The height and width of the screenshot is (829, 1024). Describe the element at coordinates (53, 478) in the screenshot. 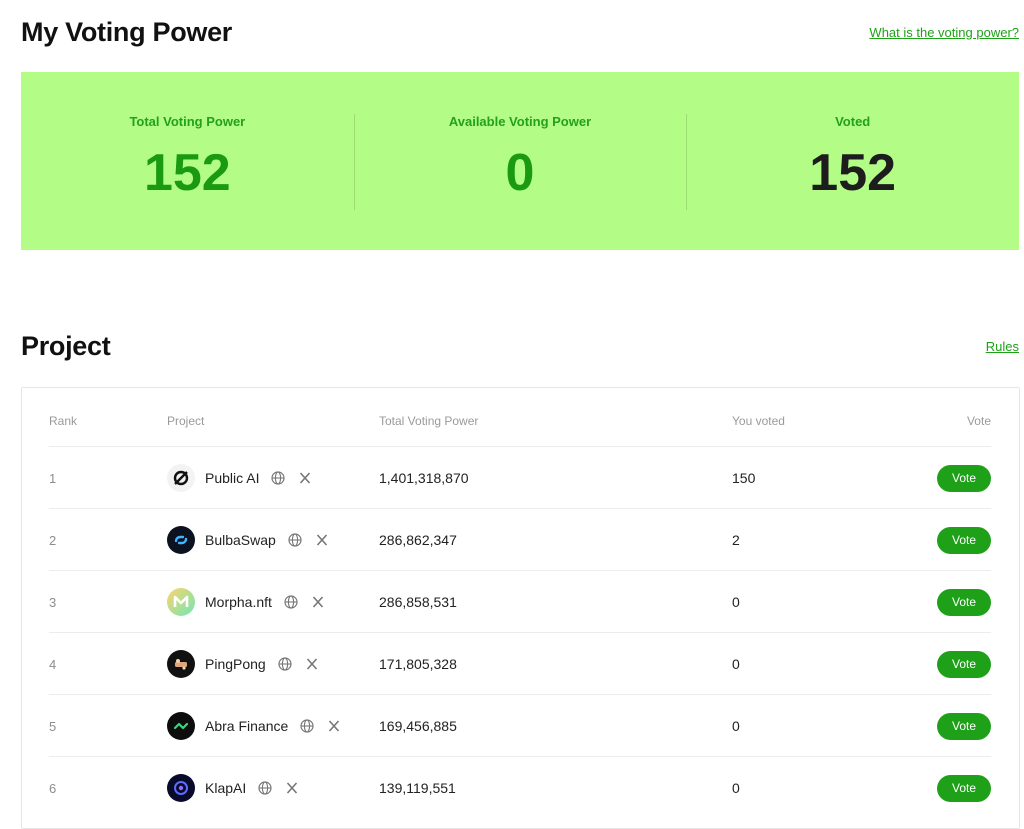

I see `rank-cell: 1` at that location.